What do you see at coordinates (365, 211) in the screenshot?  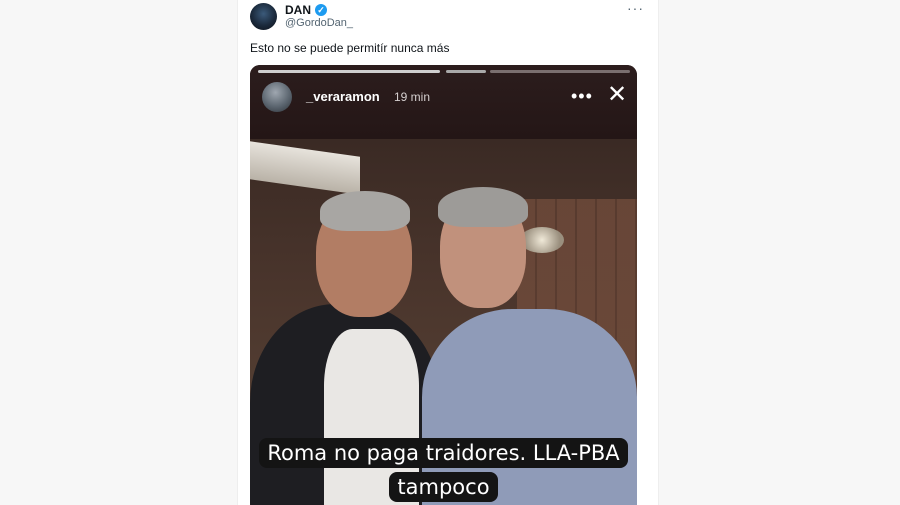 I see `person-left-hair` at bounding box center [365, 211].